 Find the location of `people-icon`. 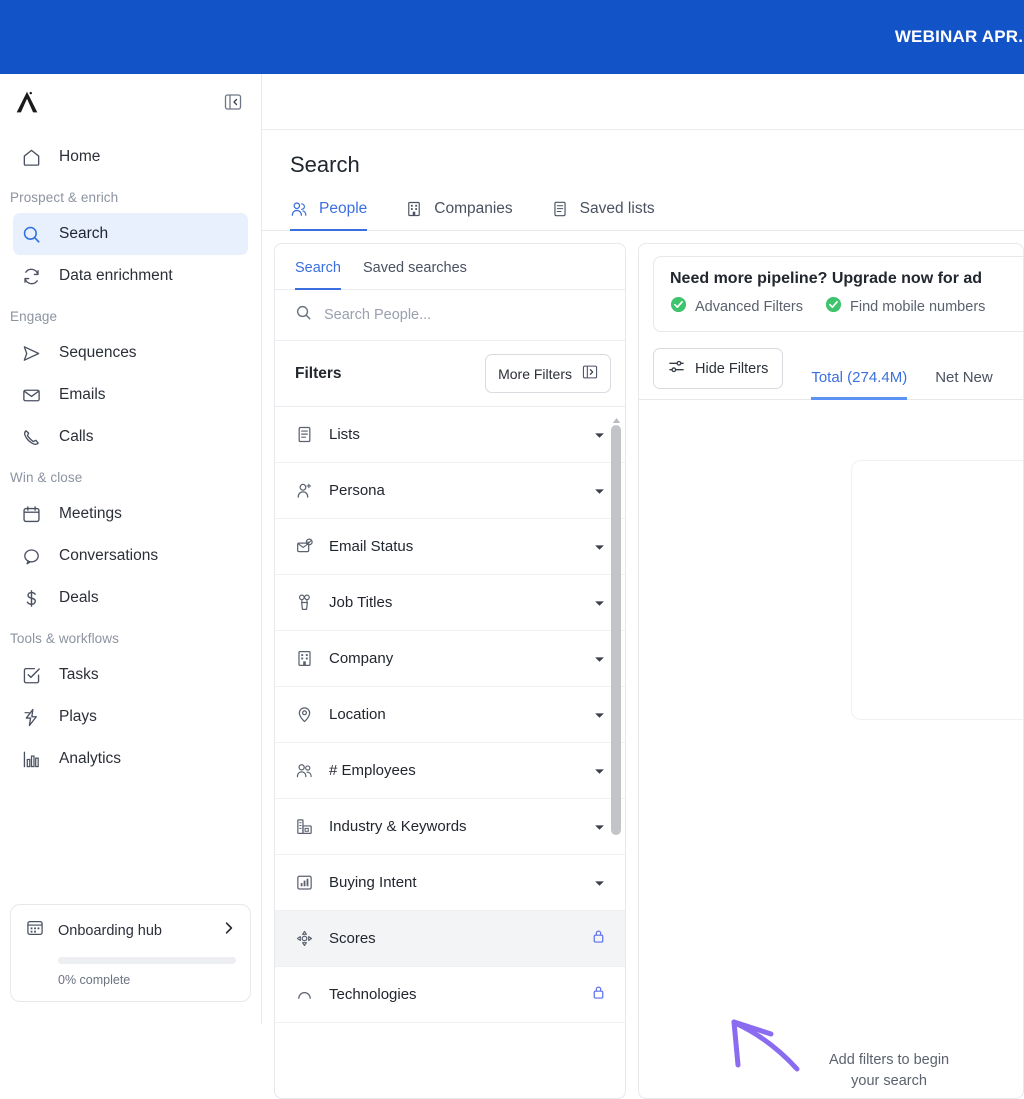

people-icon is located at coordinates (299, 209).